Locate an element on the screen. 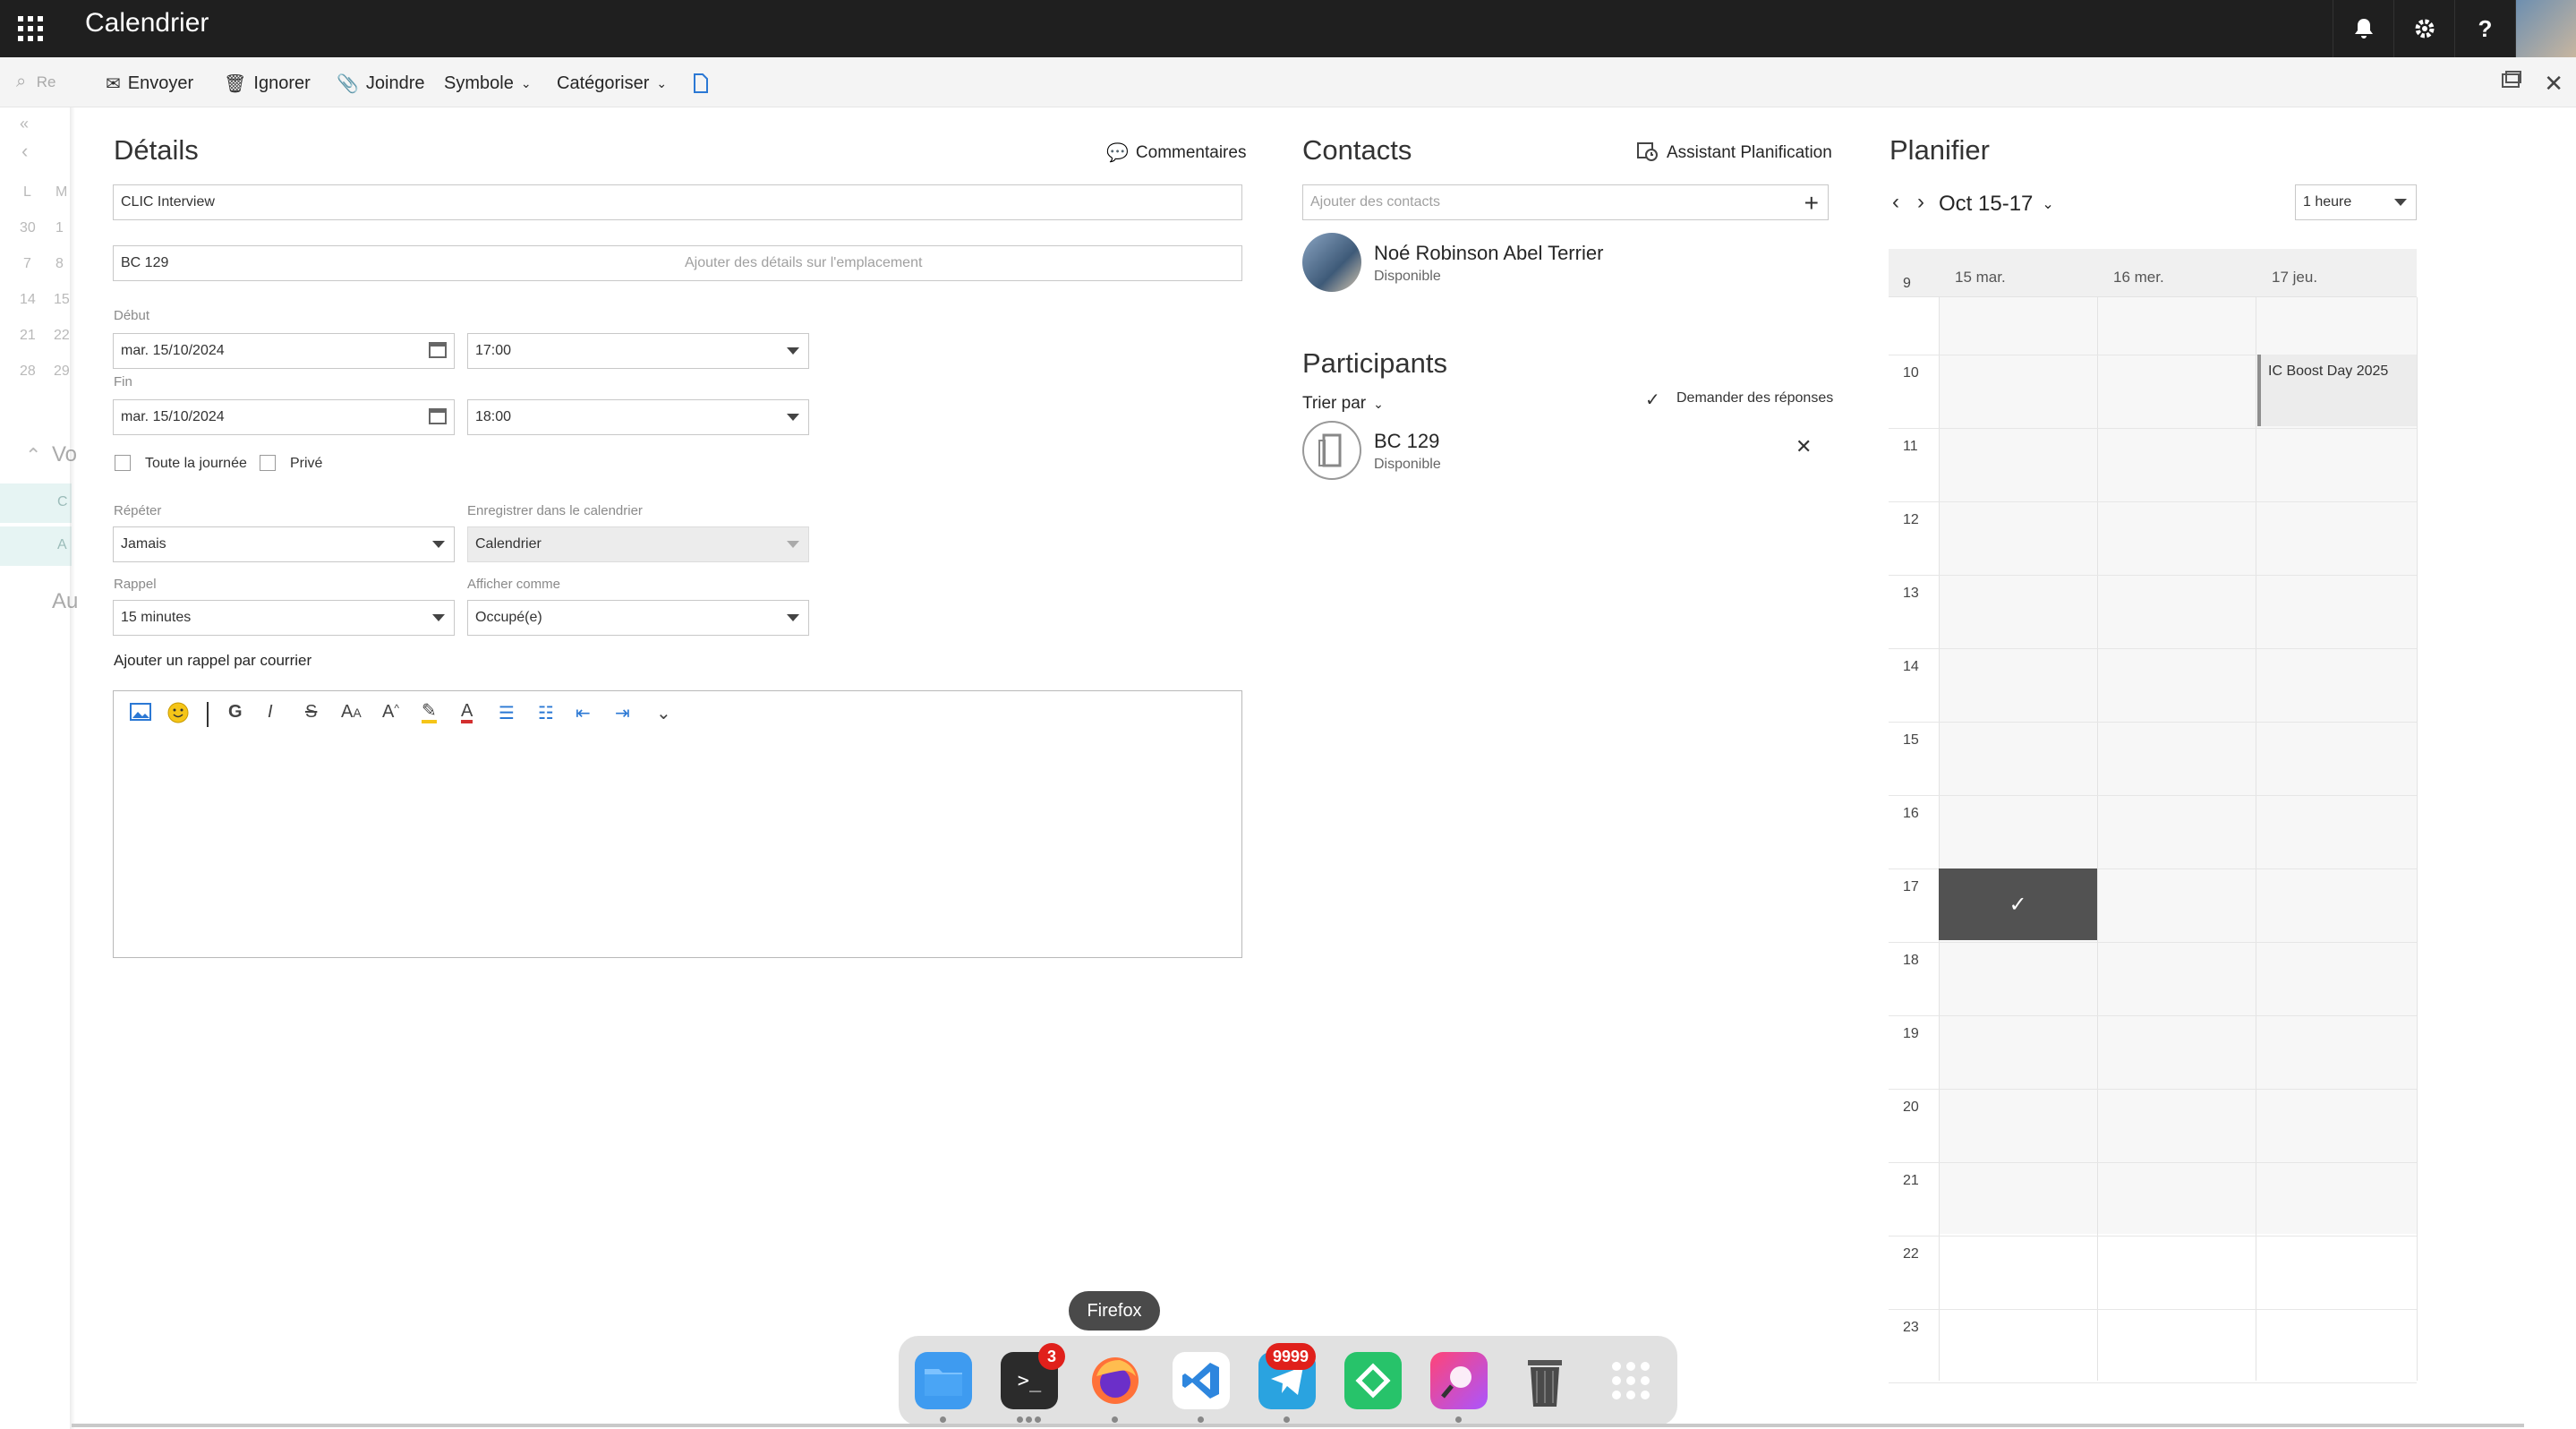 The height and width of the screenshot is (1429, 2576). contact-avatar is located at coordinates (1331, 262).